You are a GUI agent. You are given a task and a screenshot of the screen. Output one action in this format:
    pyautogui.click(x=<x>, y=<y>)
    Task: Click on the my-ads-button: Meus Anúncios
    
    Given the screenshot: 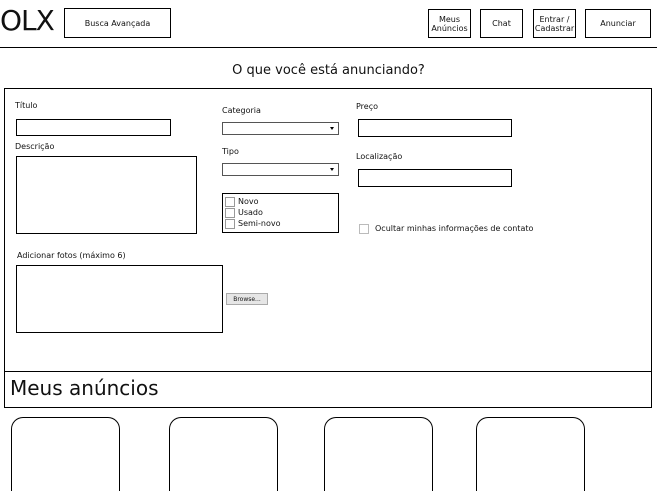 What is the action you would take?
    pyautogui.click(x=449, y=23)
    